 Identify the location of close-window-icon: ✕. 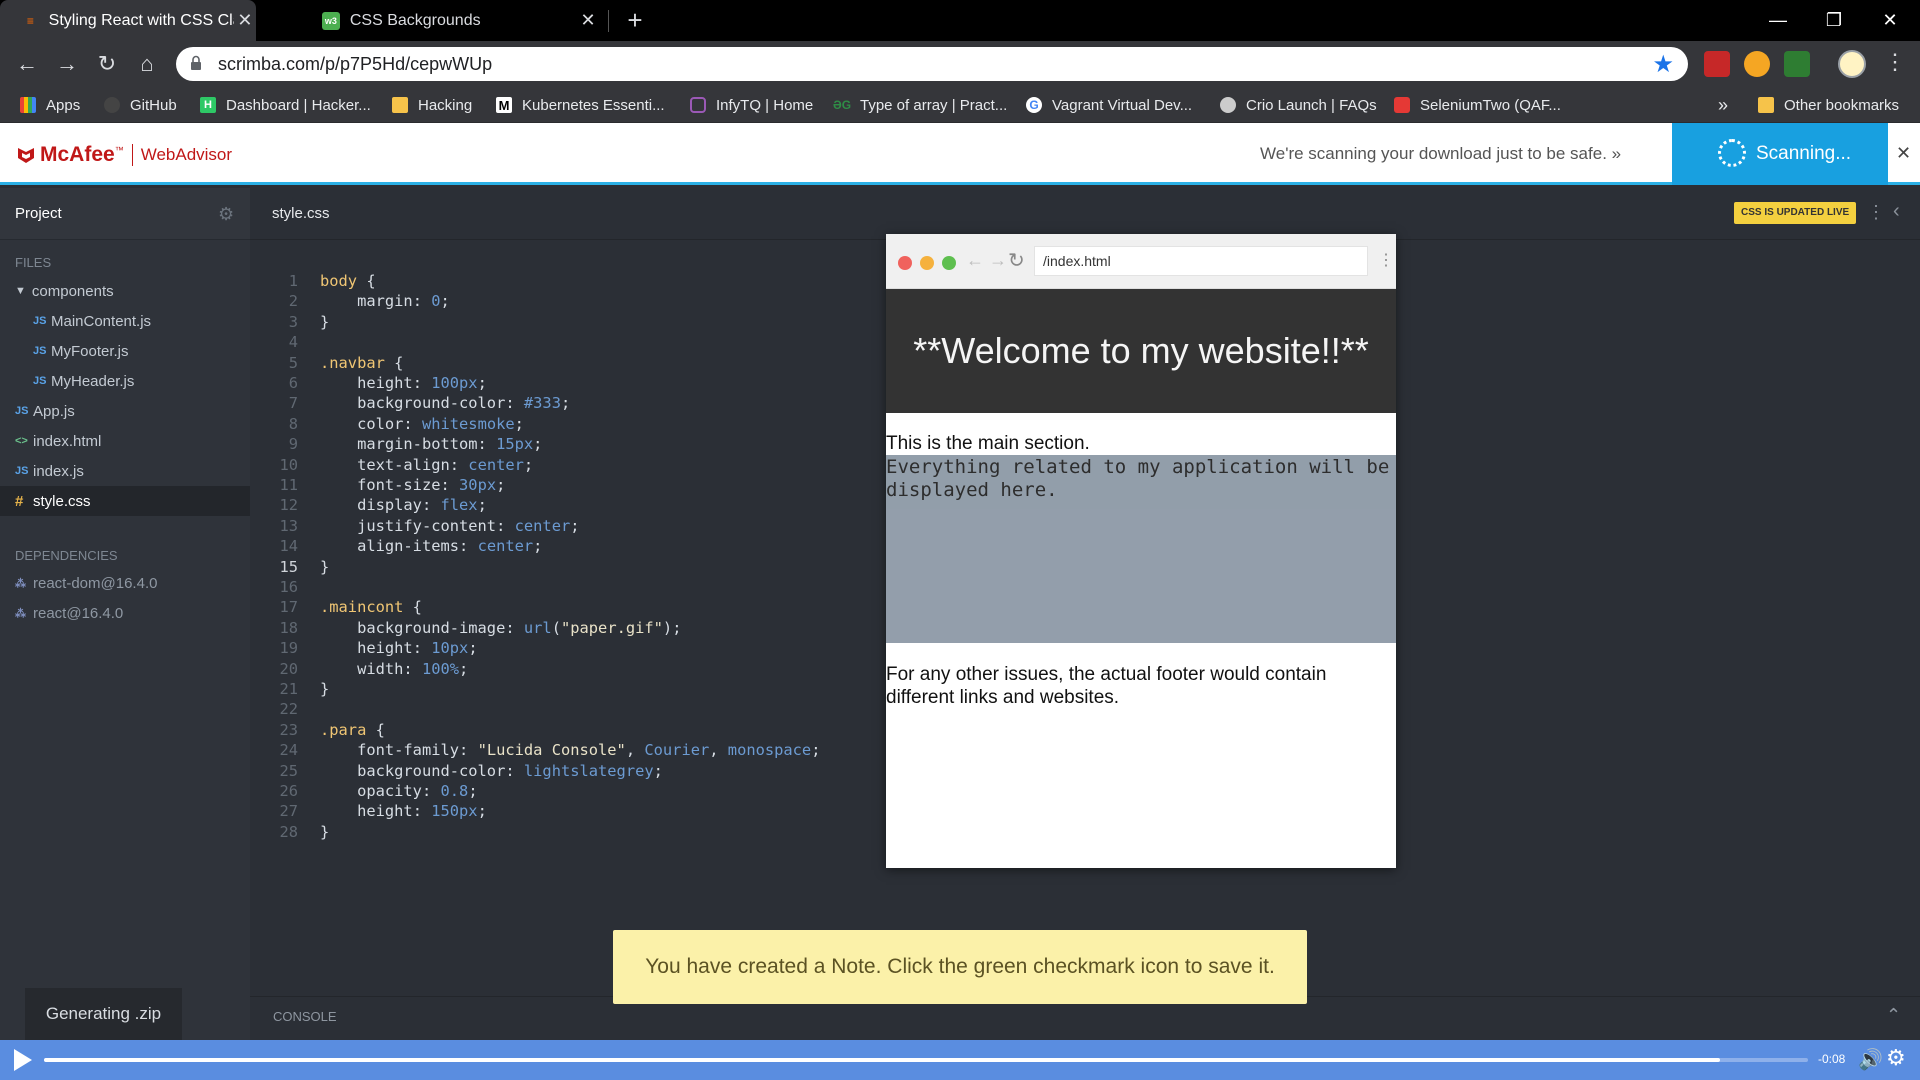
(1890, 20).